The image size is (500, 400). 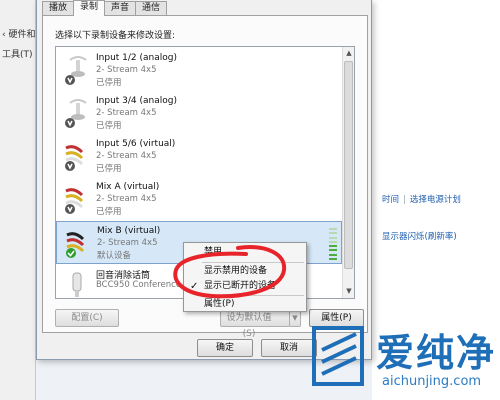 What do you see at coordinates (348, 165) in the screenshot?
I see `scroll-thumb` at bounding box center [348, 165].